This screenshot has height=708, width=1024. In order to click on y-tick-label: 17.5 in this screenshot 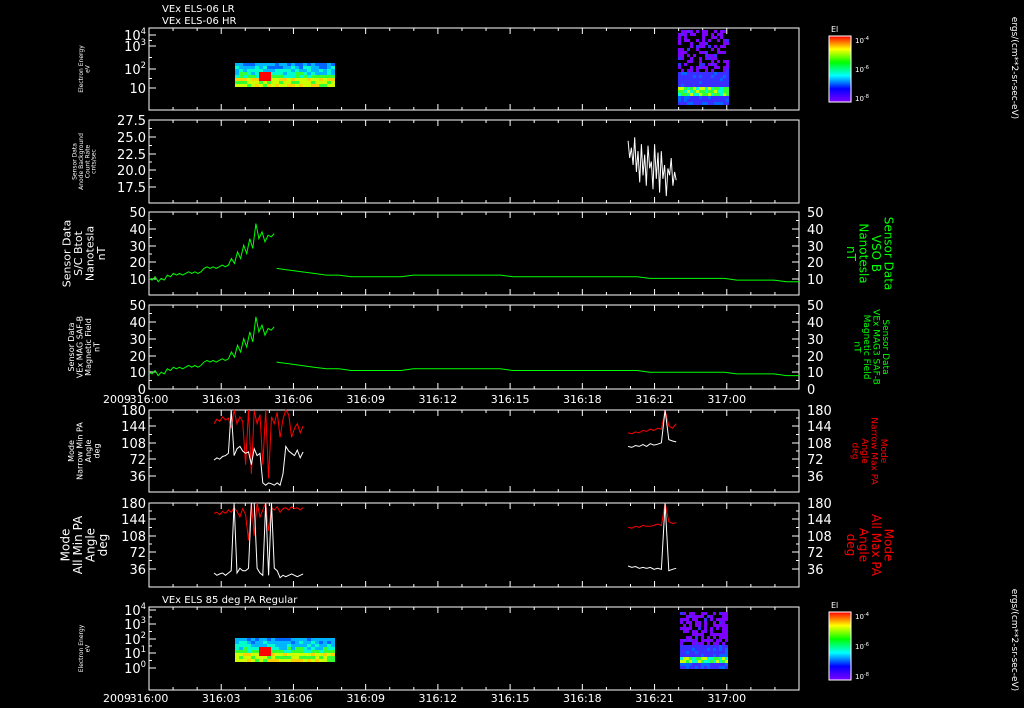, I will do `click(131, 188)`.